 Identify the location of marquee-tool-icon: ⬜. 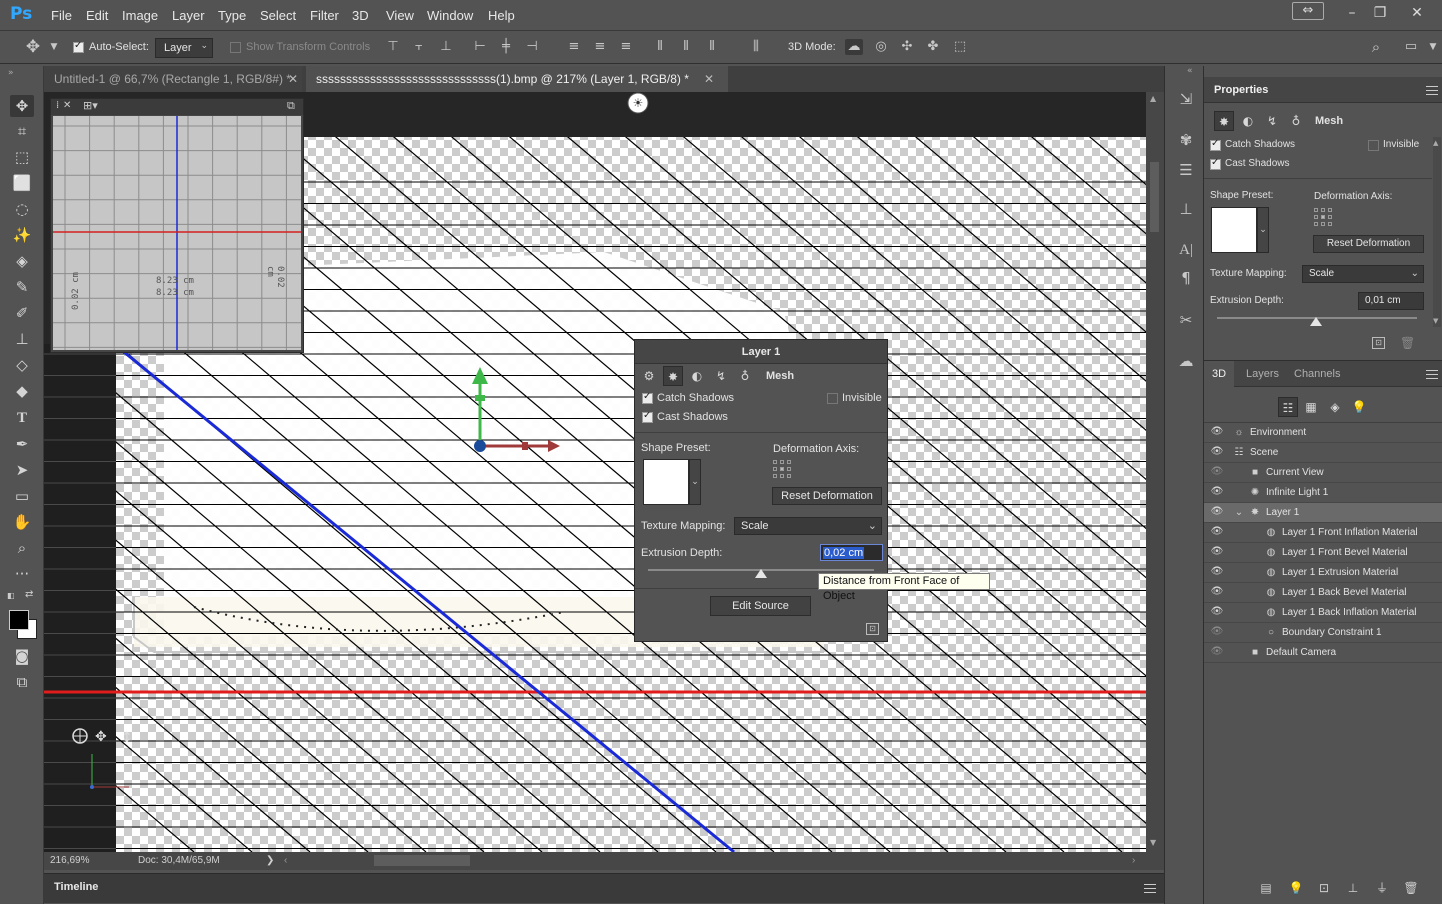
(22, 183).